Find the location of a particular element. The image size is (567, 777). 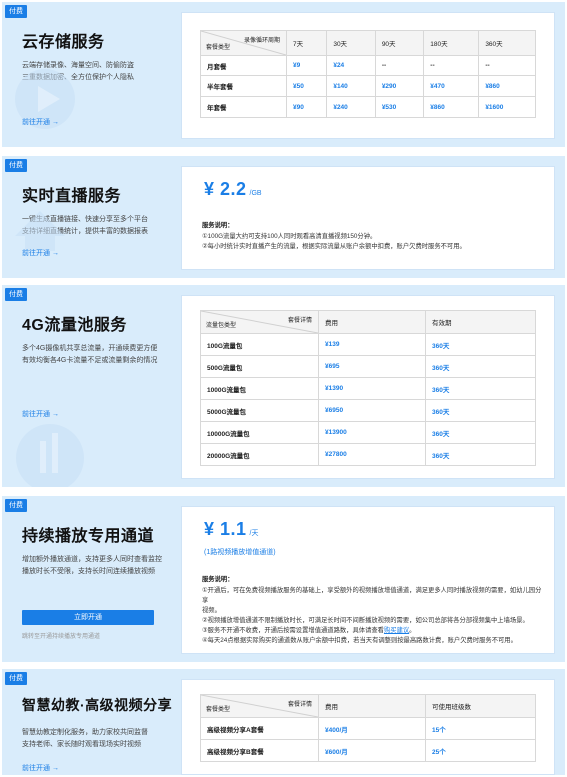

table-row: 半年套餐 ¥50 ¥140 ¥290 ¥470 ¥860 is located at coordinates (368, 86).